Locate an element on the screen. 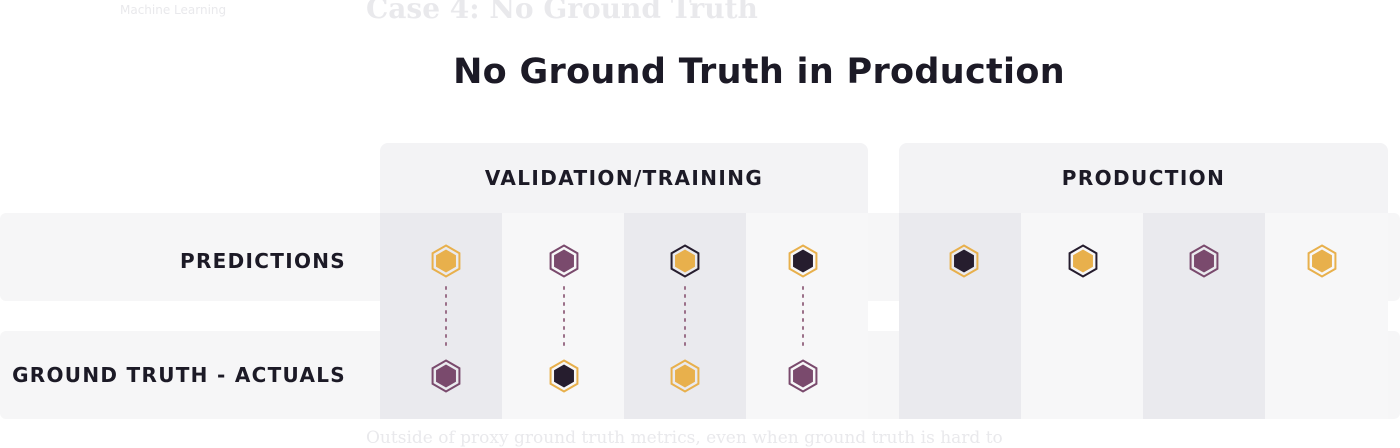 The width and height of the screenshot is (1400, 448). validation-actual-hexagon-4-core is located at coordinates (803, 376).